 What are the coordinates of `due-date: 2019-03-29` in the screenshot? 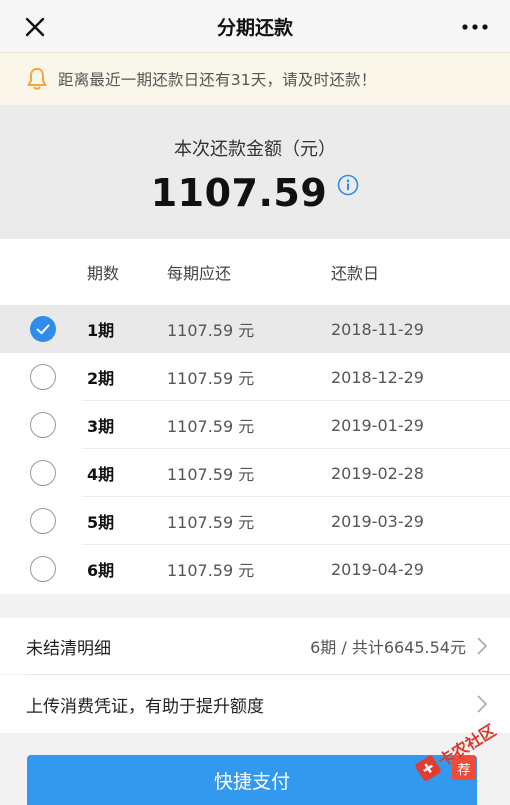 It's located at (377, 521).